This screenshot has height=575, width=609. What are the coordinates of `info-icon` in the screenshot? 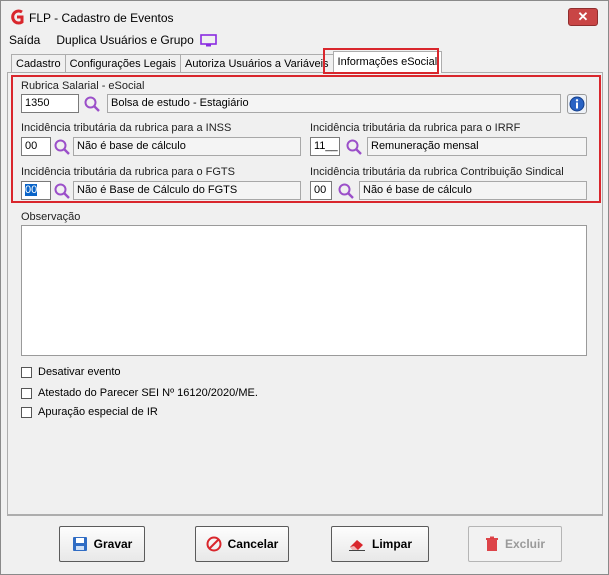 It's located at (577, 104).